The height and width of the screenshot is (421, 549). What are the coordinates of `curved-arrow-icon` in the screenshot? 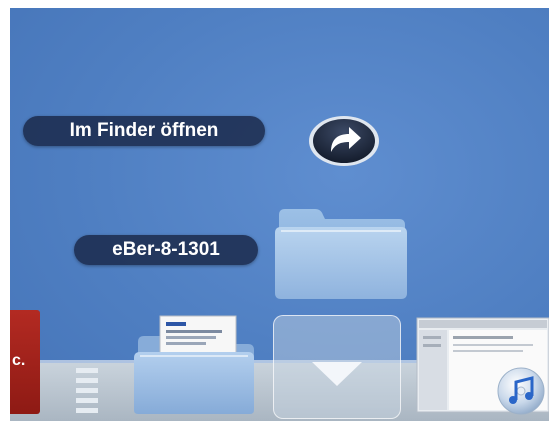 It's located at (344, 141).